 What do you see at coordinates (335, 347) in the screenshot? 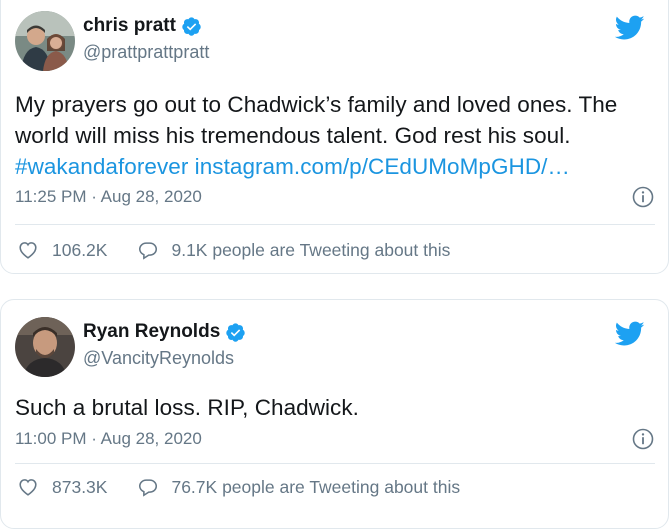
I see `tweet-header: Ryan Reynolds @VancityReynolds` at bounding box center [335, 347].